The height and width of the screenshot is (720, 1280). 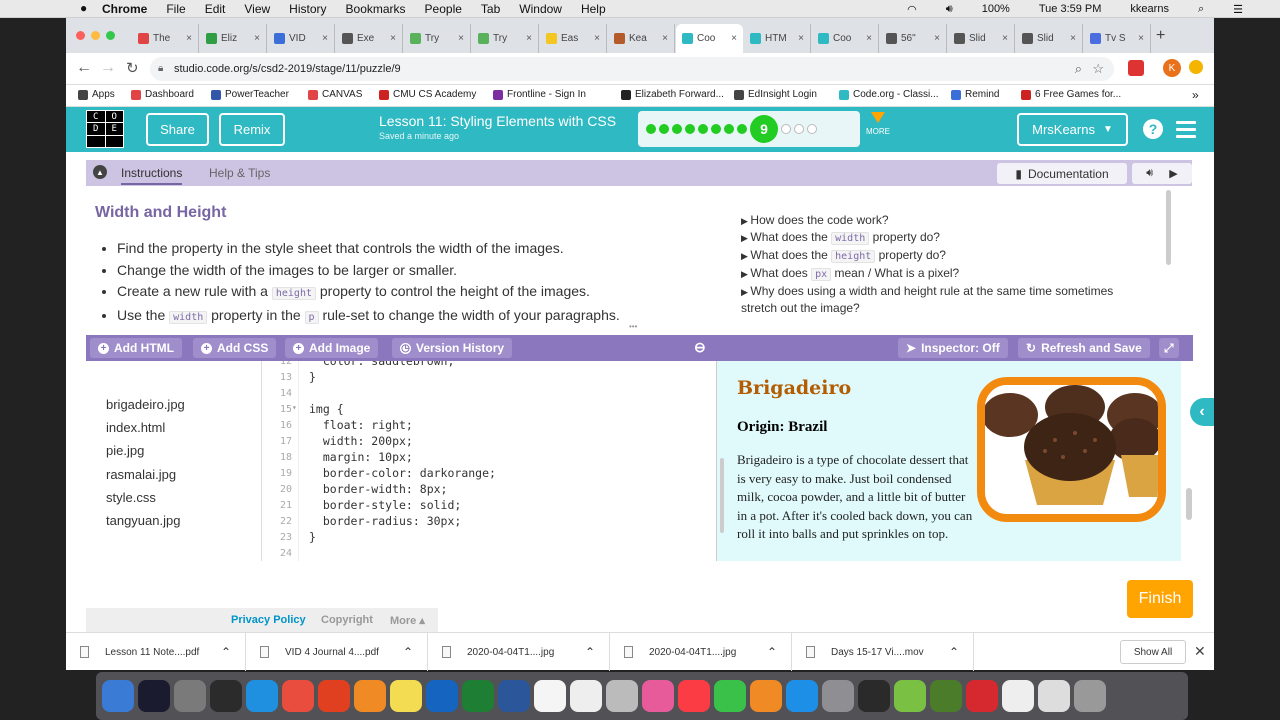 What do you see at coordinates (369, 38) in the screenshot?
I see `browser-tab: Exe ×` at bounding box center [369, 38].